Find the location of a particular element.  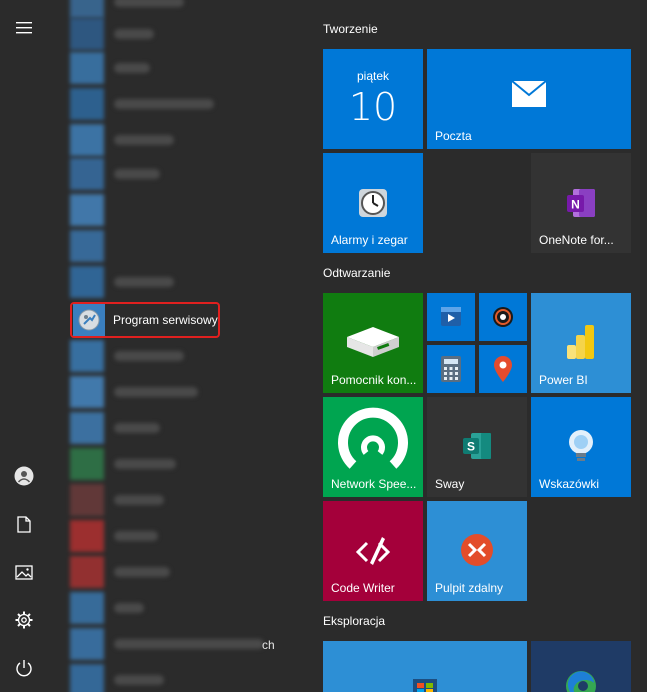

hamburger-icon is located at coordinates (24, 28).